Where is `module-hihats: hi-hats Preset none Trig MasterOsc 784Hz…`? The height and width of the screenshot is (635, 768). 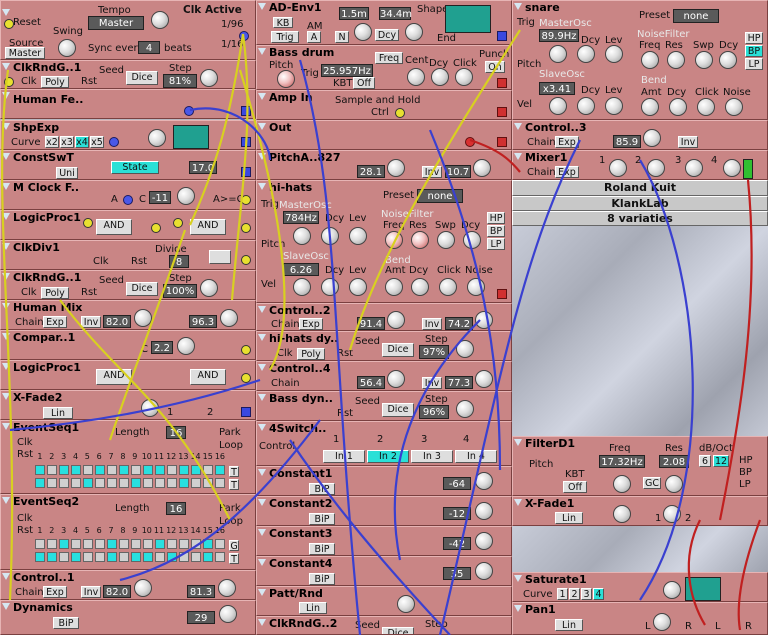 module-hihats: hi-hats Preset none Trig MasterOsc 784Hz… is located at coordinates (384, 241).